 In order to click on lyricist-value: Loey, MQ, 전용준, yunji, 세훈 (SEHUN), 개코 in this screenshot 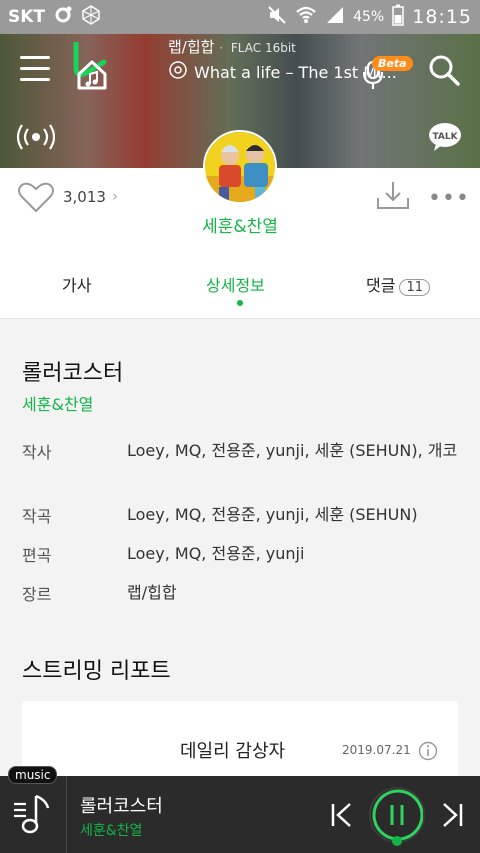, I will do `click(292, 450)`.